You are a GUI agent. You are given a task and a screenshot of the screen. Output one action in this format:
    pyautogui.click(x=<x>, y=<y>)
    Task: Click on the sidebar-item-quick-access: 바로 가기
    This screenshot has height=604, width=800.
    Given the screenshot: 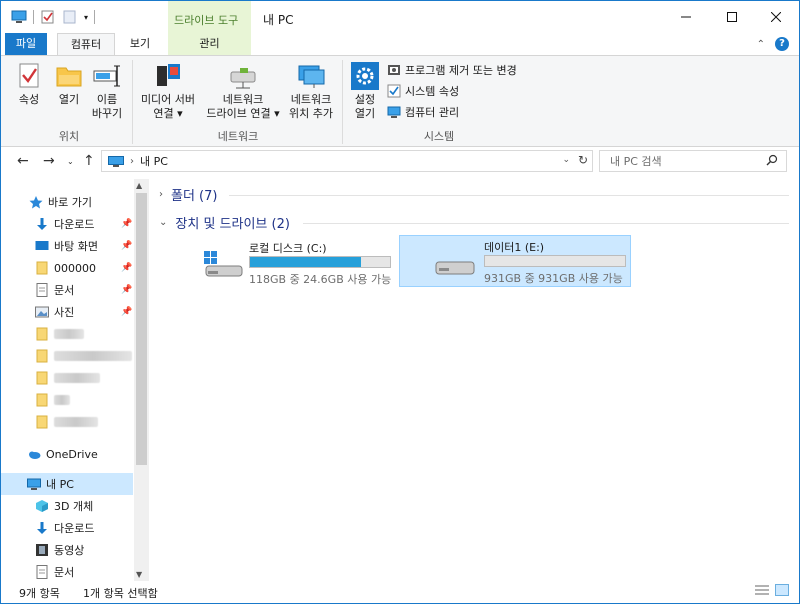 What is the action you would take?
    pyautogui.click(x=67, y=202)
    